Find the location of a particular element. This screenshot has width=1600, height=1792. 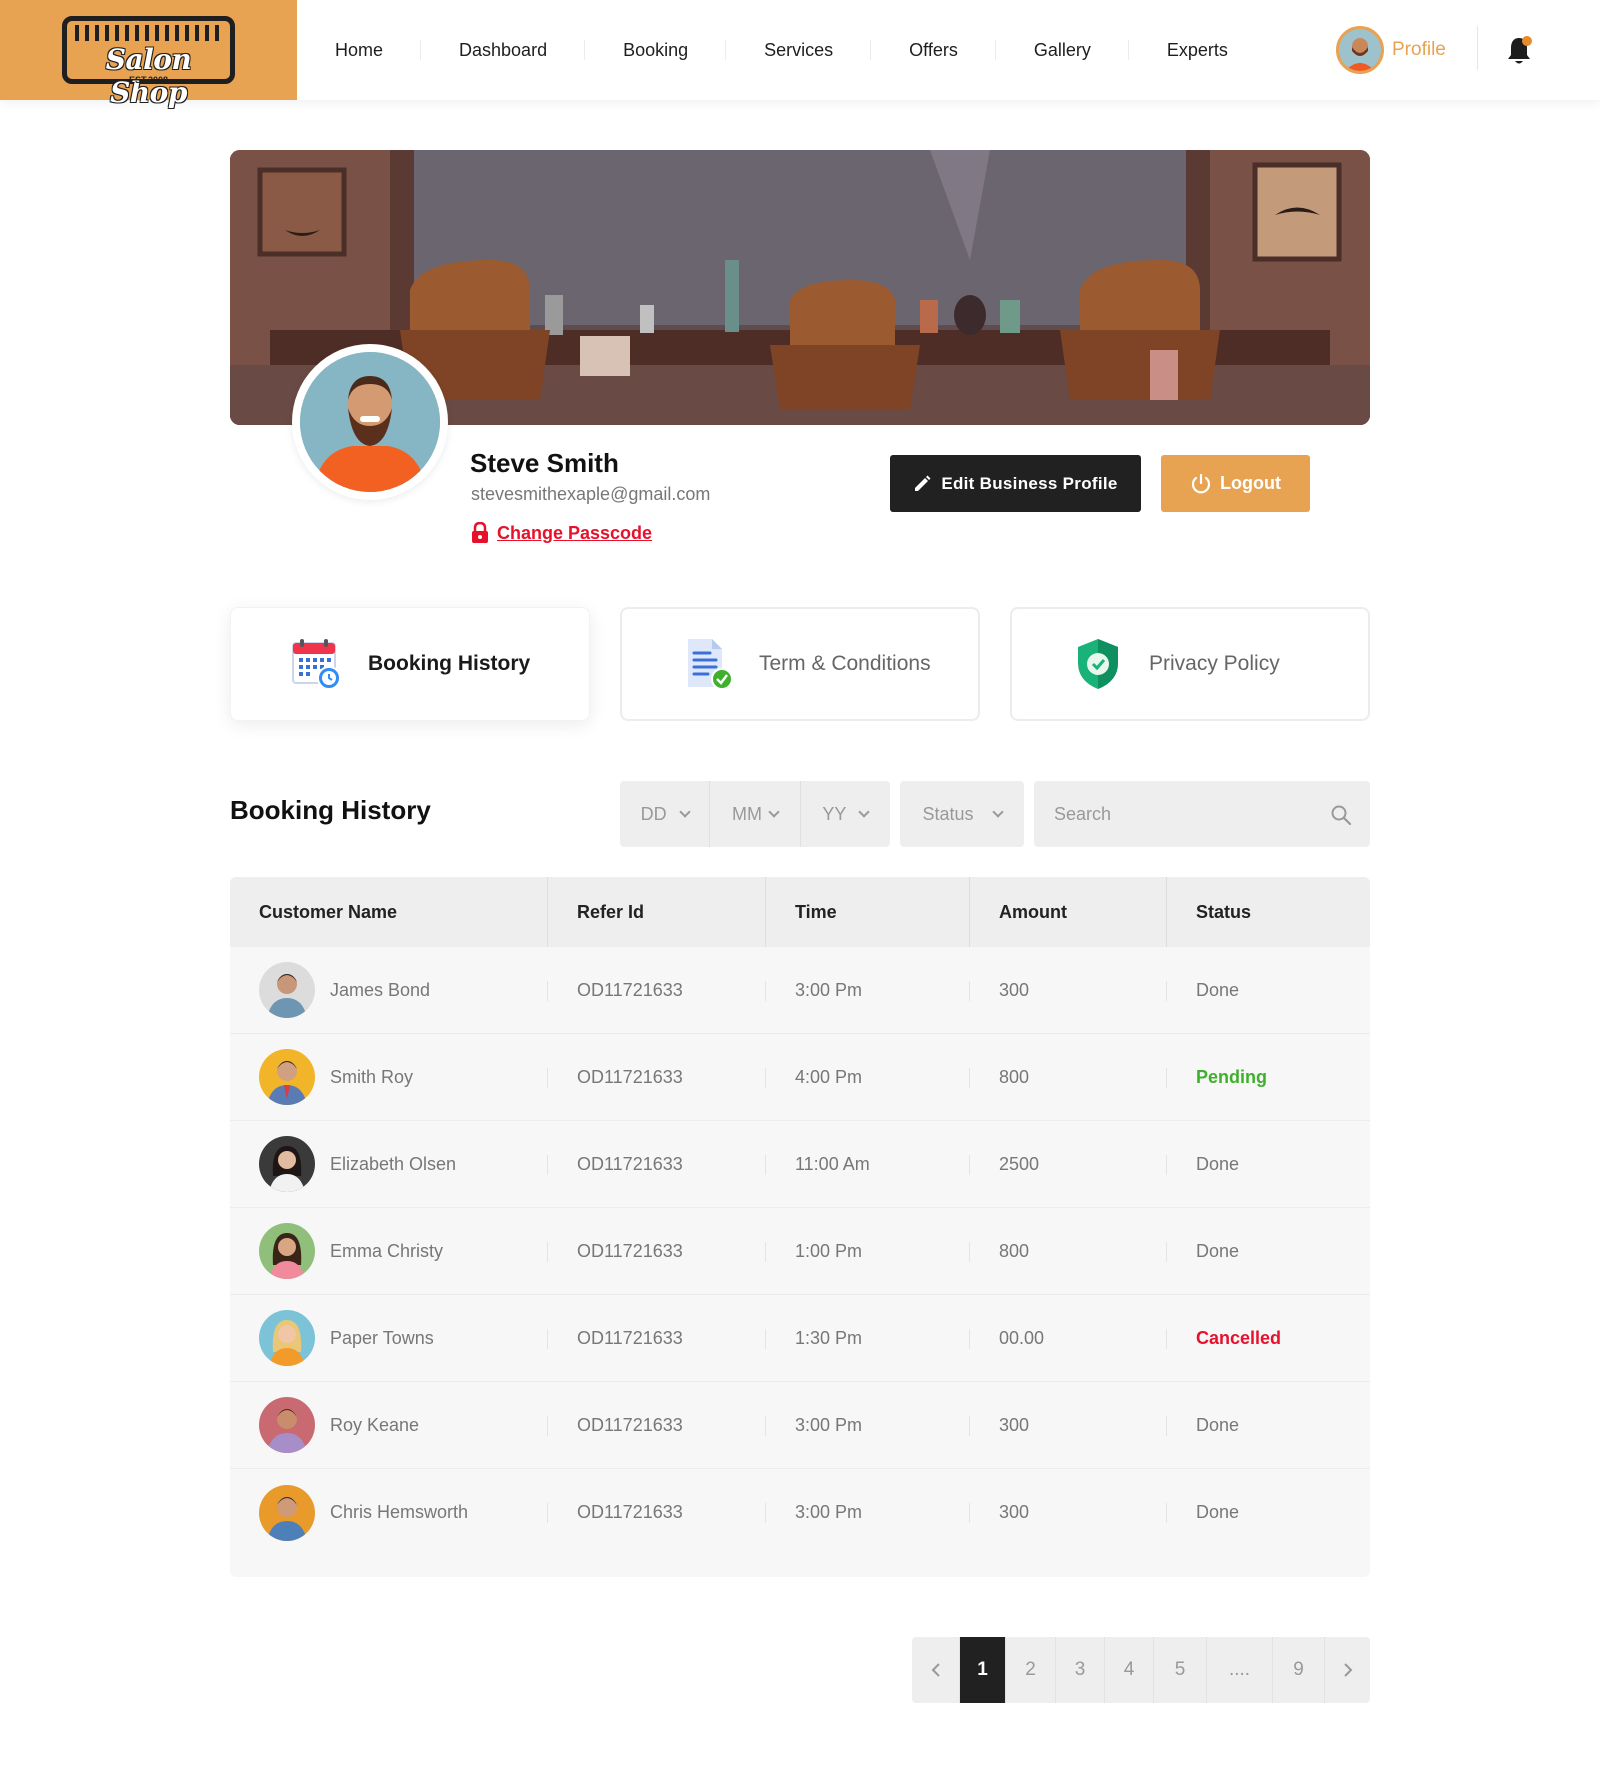

logout-button: Logout is located at coordinates (1235, 483).